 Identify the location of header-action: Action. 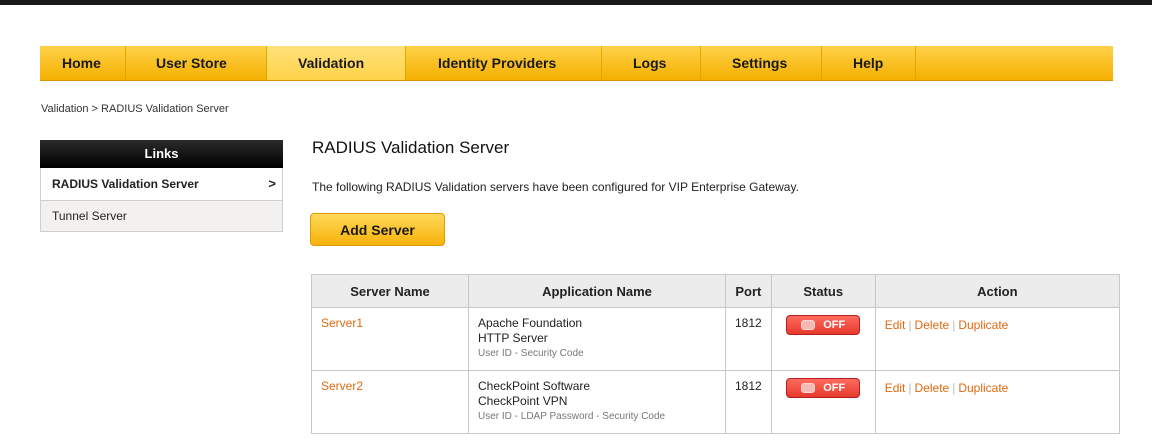
(997, 291).